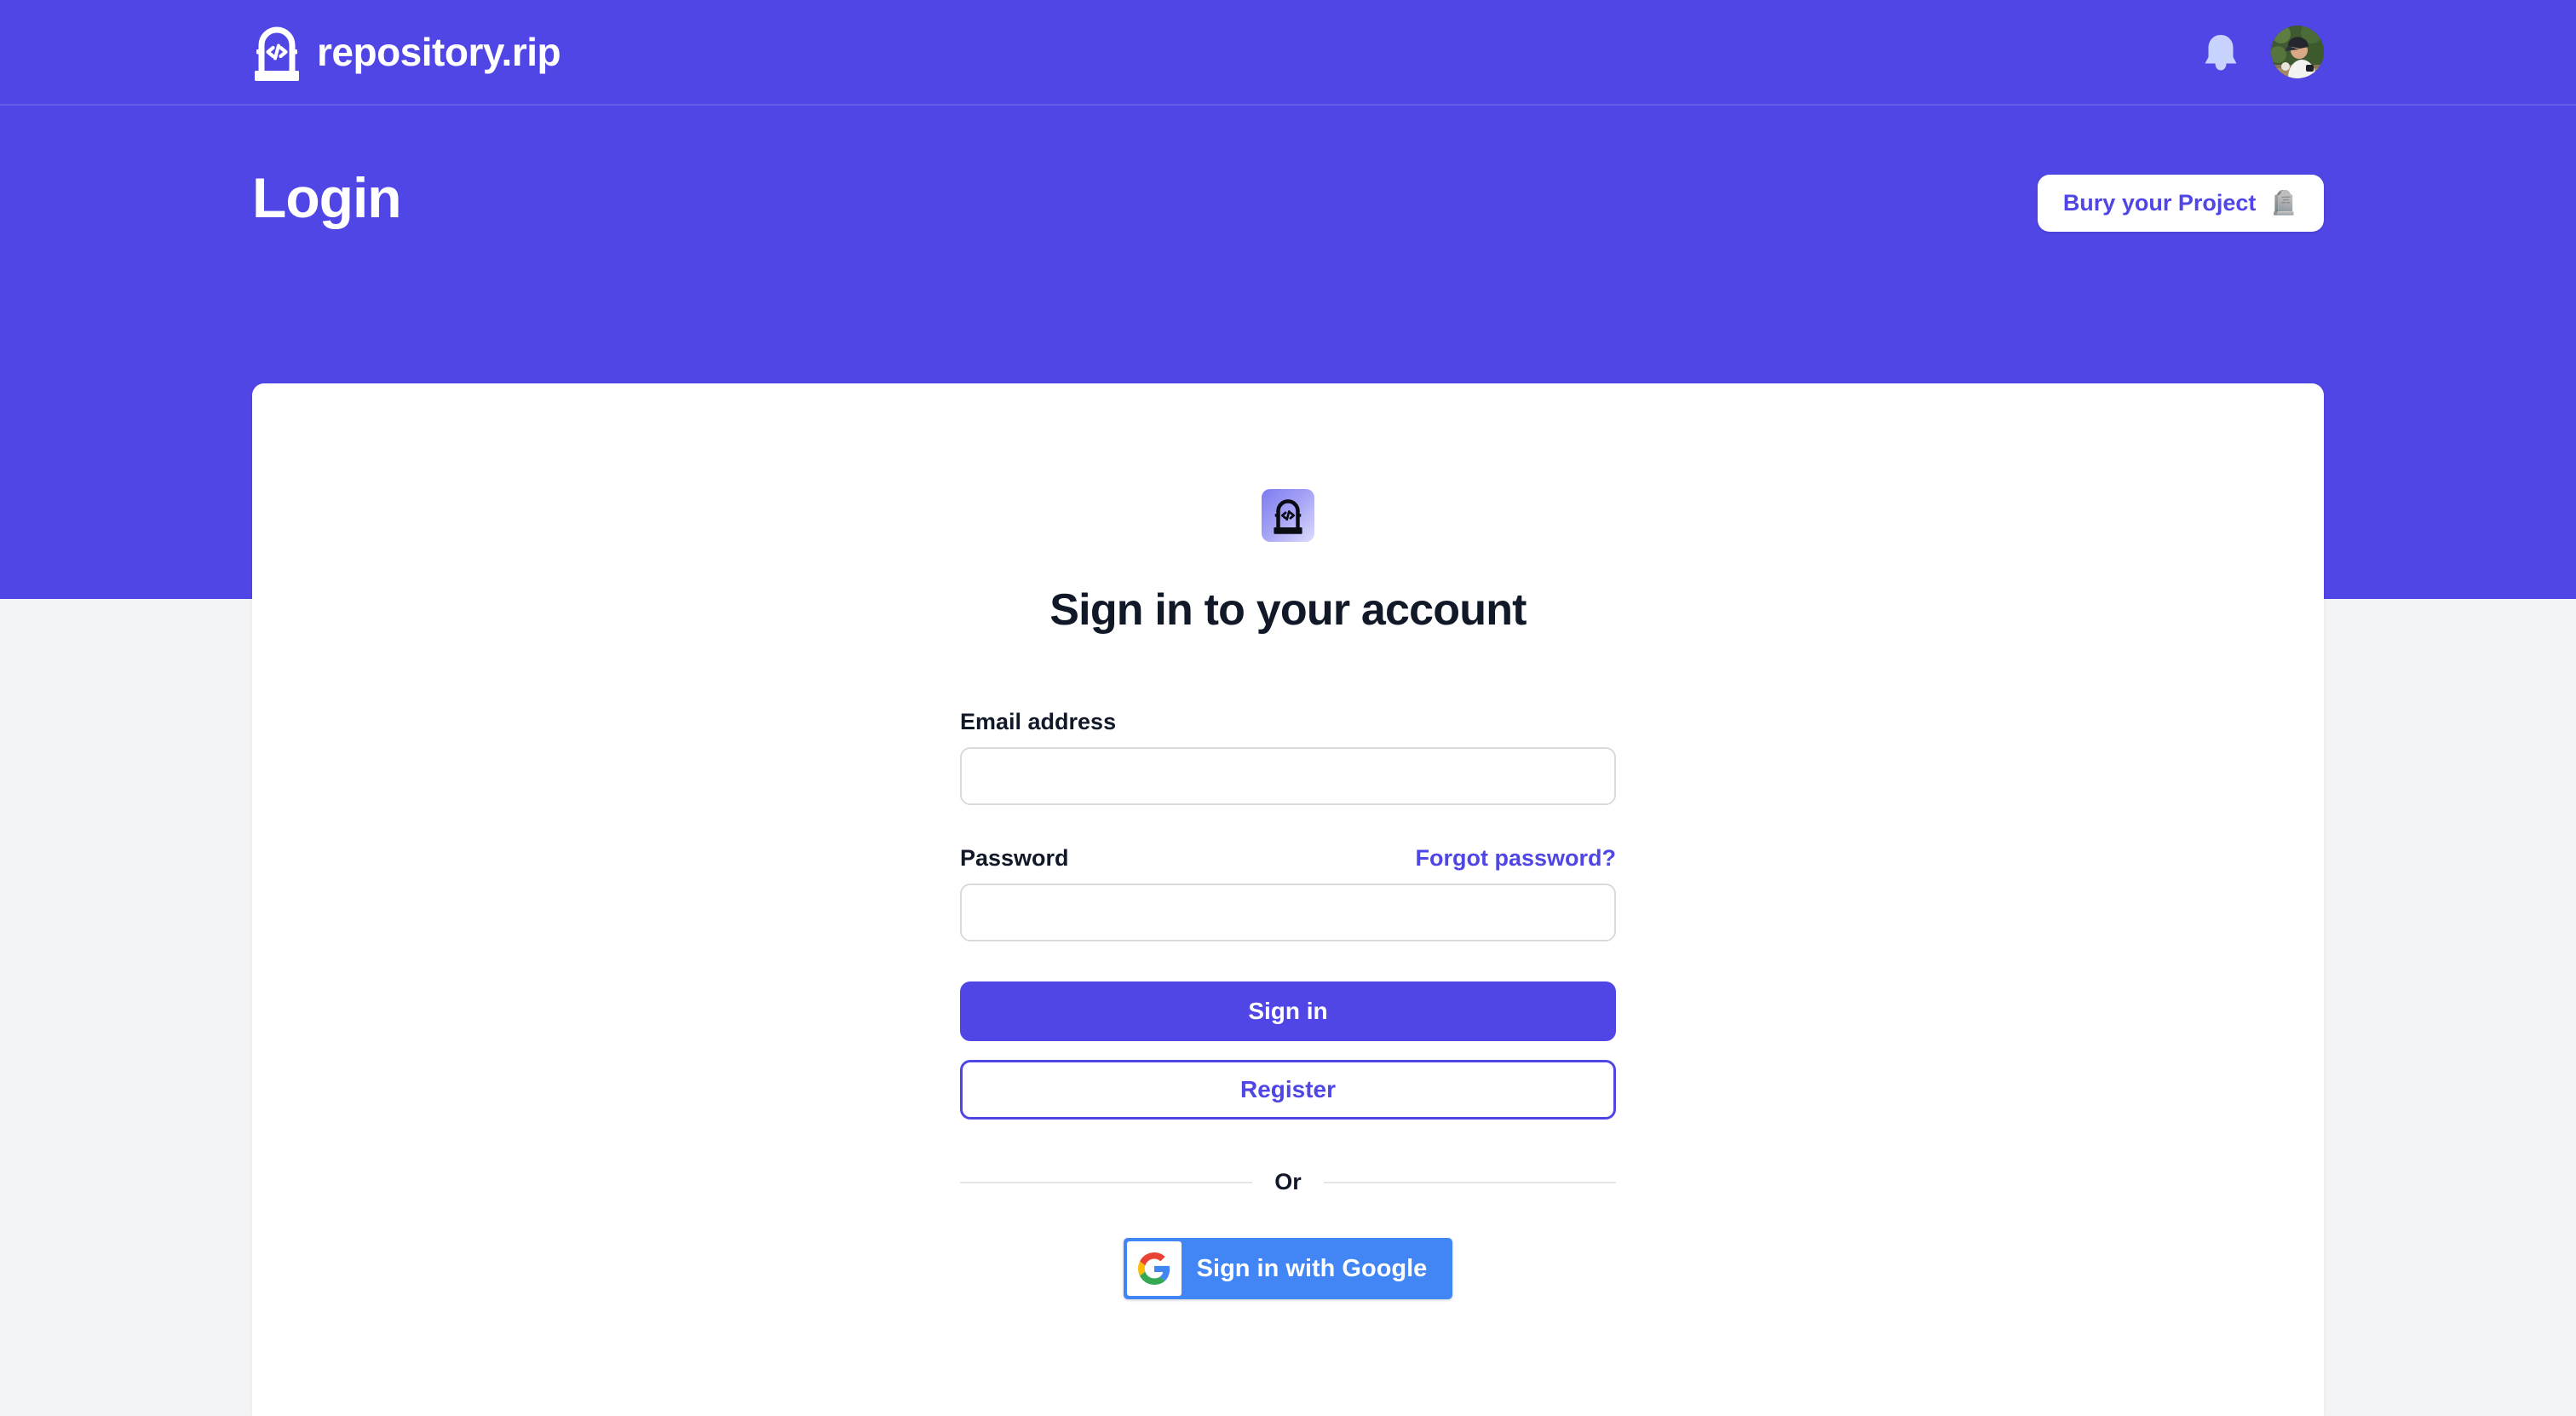  What do you see at coordinates (1288, 53) in the screenshot?
I see `site-header: repository.rip` at bounding box center [1288, 53].